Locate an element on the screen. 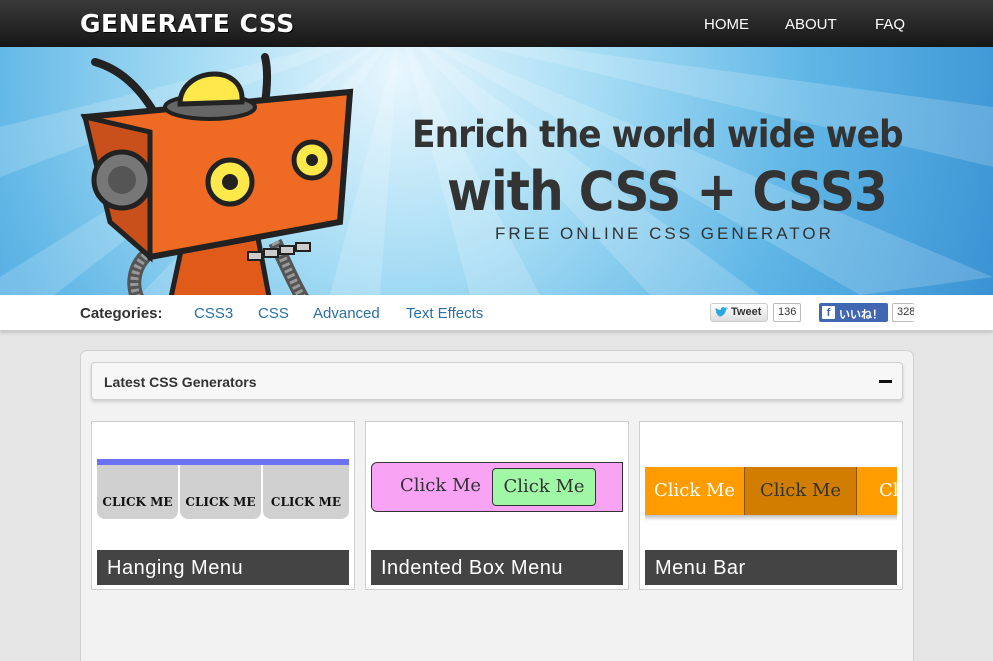 Image resolution: width=993 pixels, height=661 pixels. panel-header: Latest CSS Generators is located at coordinates (497, 381).